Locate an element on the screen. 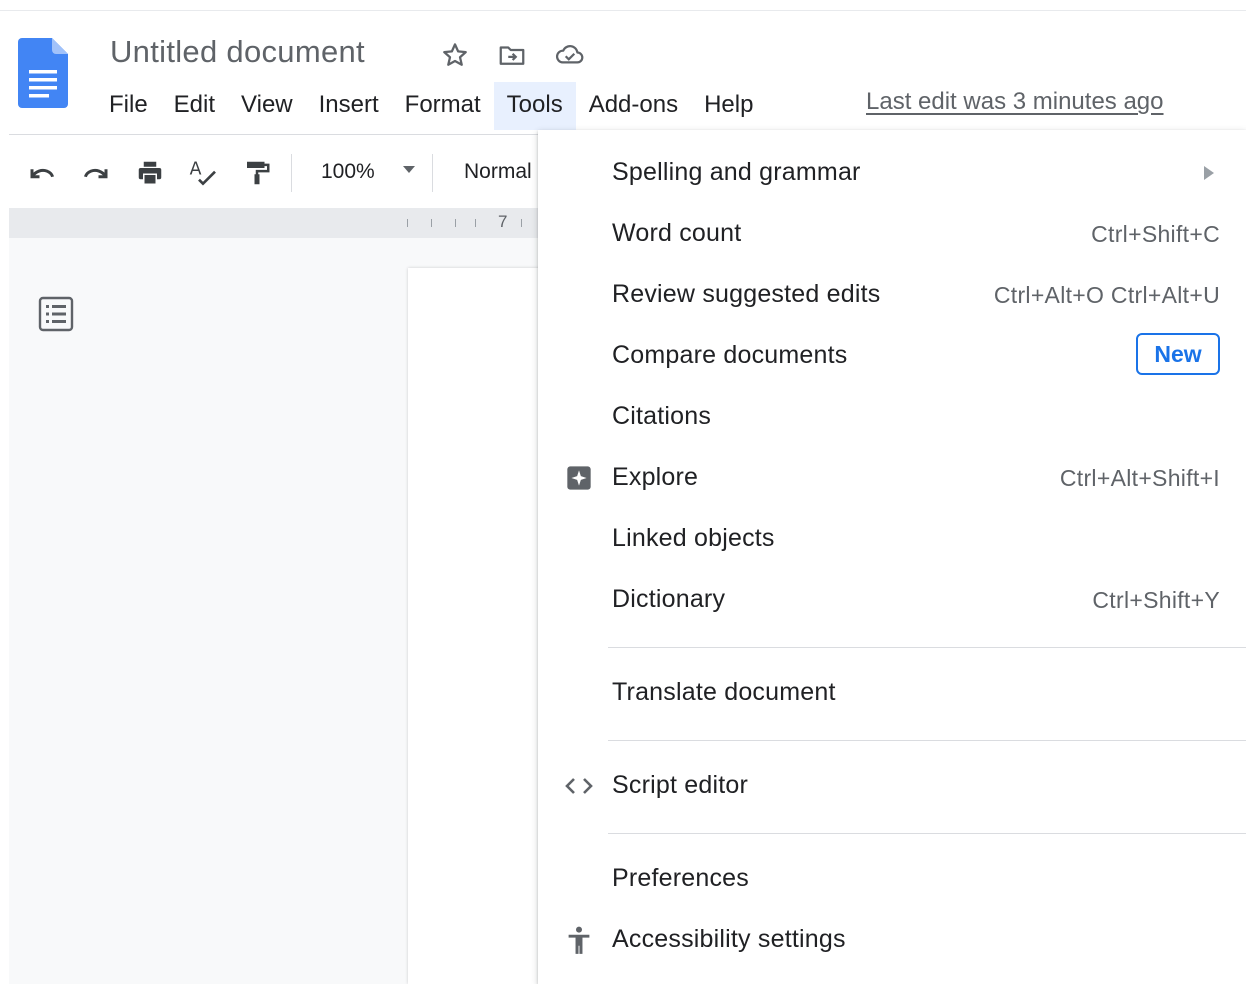 The image size is (1246, 984). menu-item-label: Preferences is located at coordinates (680, 878).